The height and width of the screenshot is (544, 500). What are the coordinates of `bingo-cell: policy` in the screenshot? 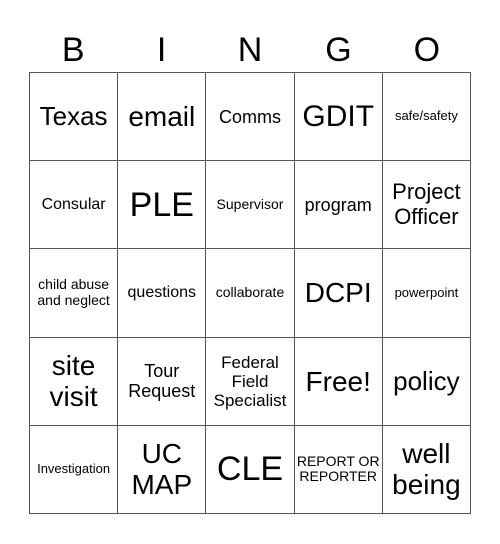 It's located at (426, 381).